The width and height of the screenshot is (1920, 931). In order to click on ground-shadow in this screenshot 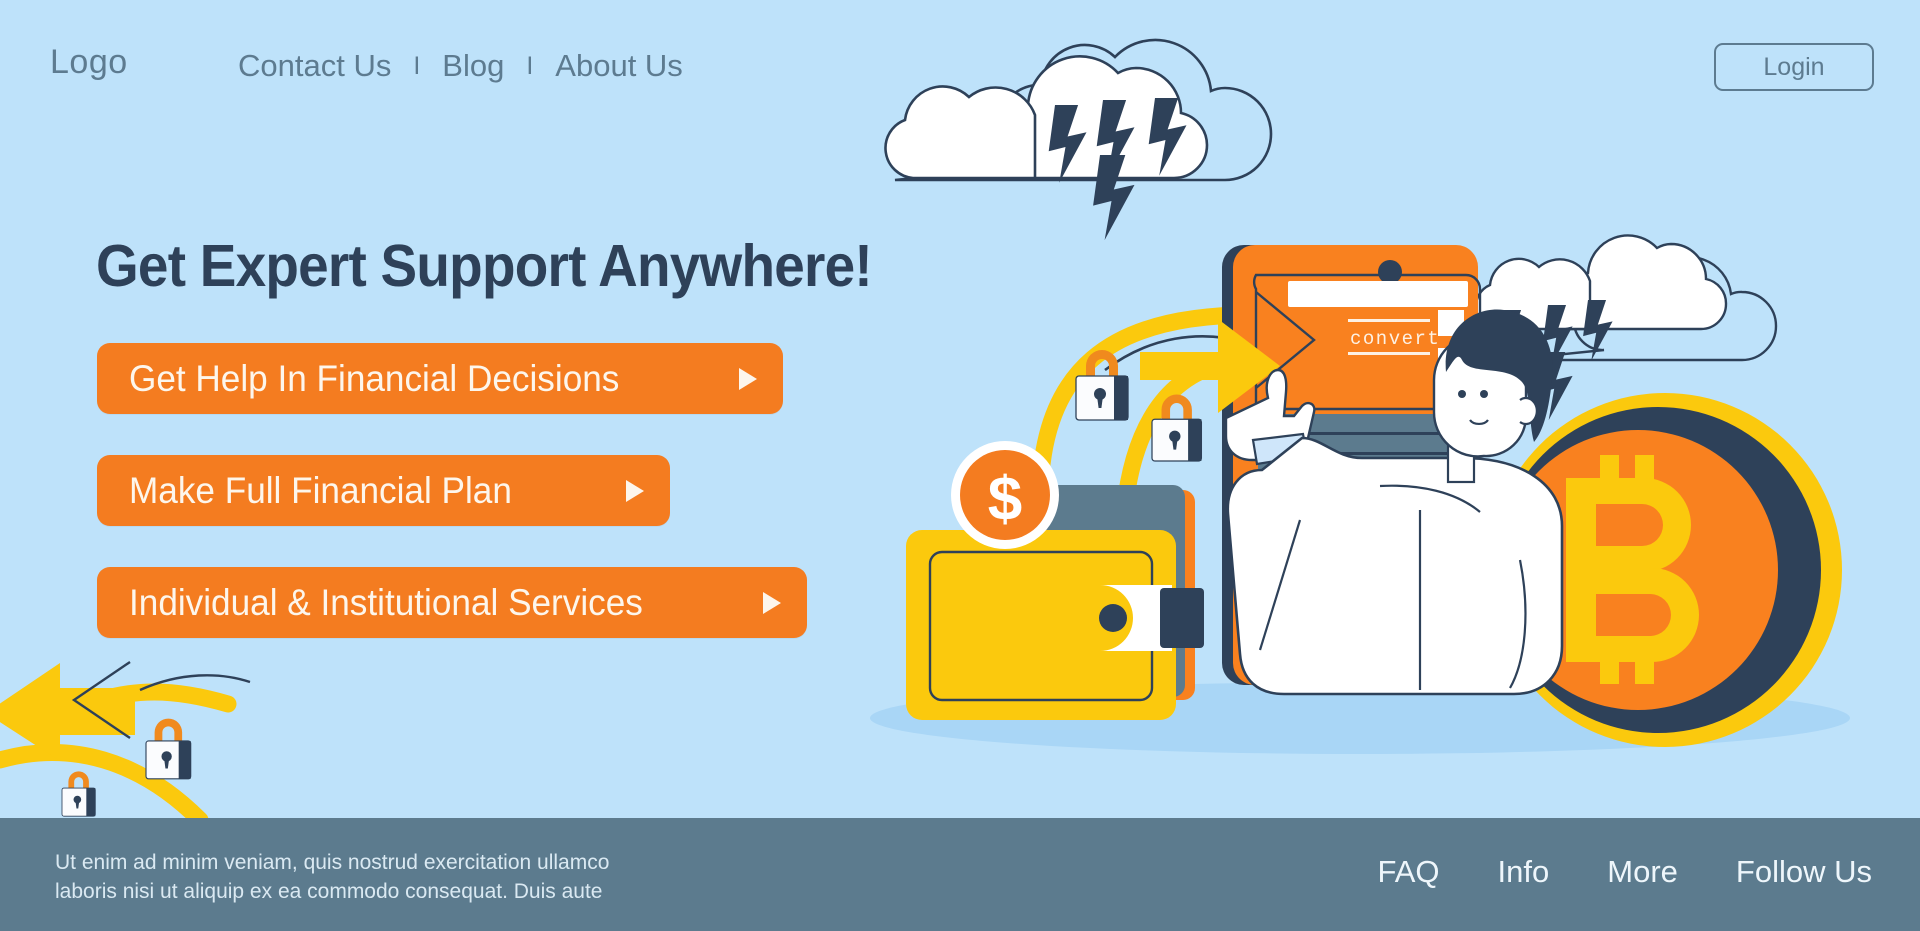, I will do `click(1360, 718)`.